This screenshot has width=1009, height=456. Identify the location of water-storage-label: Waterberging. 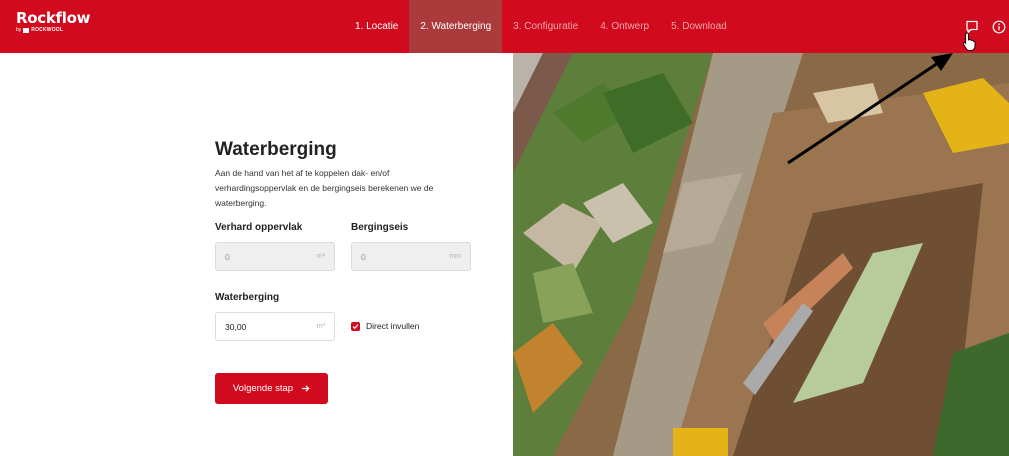
(247, 297).